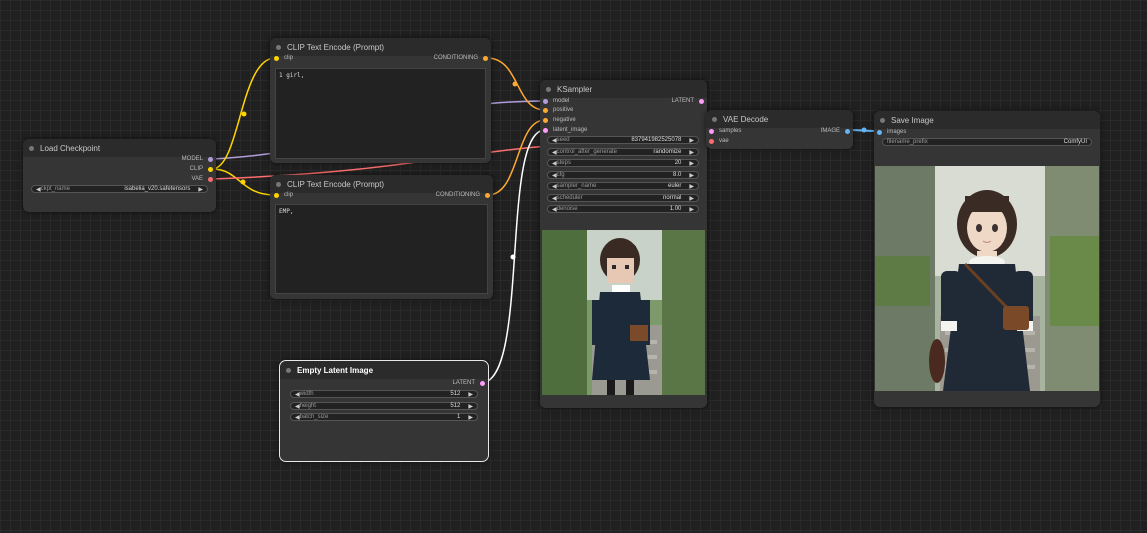 Image resolution: width=1147 pixels, height=533 pixels. I want to click on ckpt-name-widget: ◀ ckpt_name isabelia_v20.safetensors ▶, so click(119, 189).